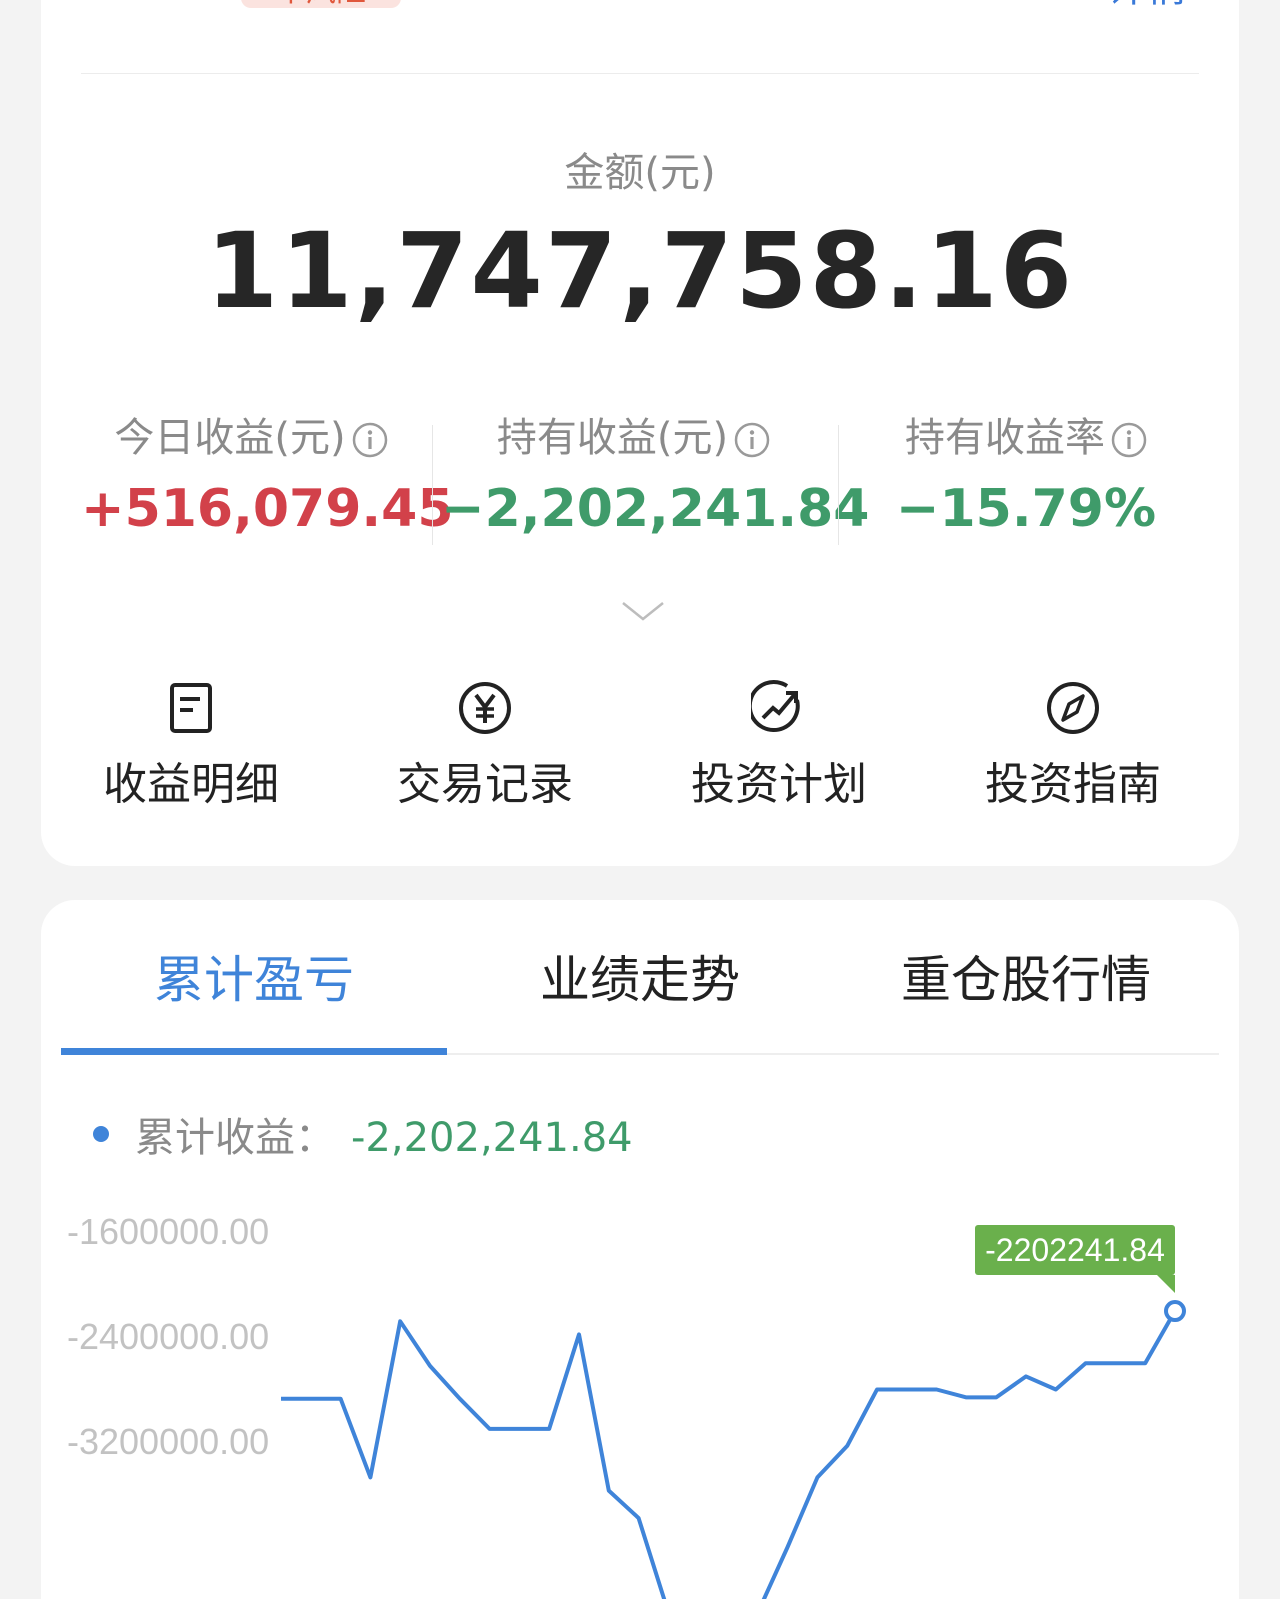 Image resolution: width=1280 pixels, height=1599 pixels. Describe the element at coordinates (168, 1336) in the screenshot. I see `y-tick-label: -2400000.00` at that location.